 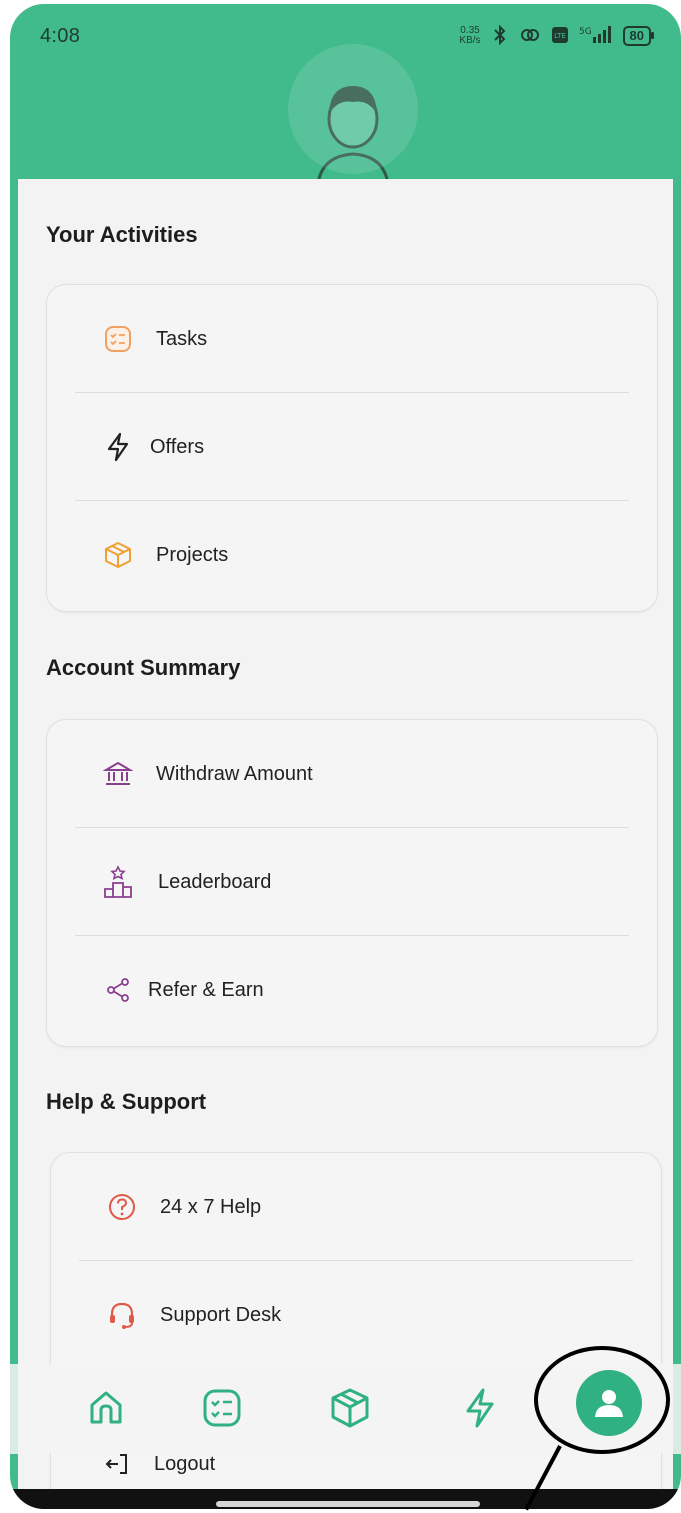 I want to click on menu-item-label: Tasks, so click(x=182, y=338).